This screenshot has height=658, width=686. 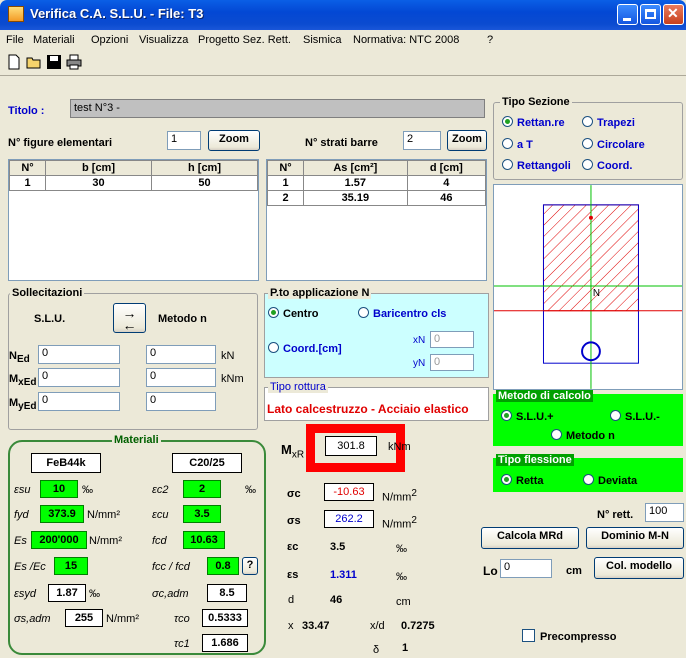 I want to click on ss-unit: N/mm2, so click(x=399, y=523).